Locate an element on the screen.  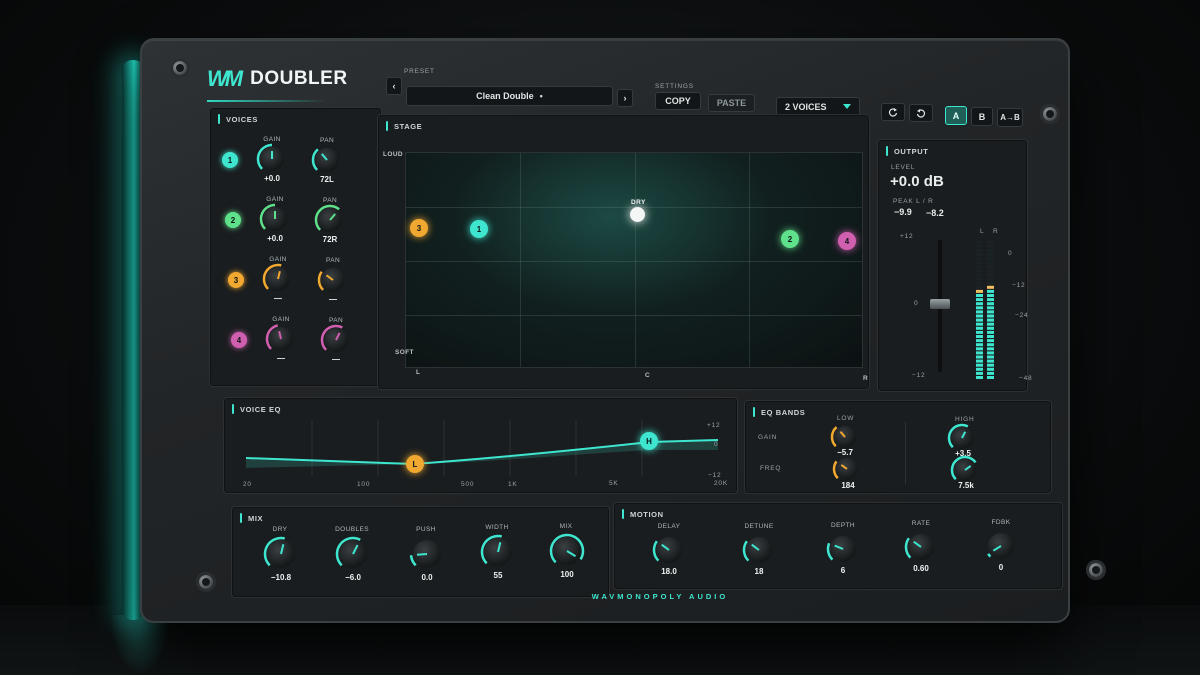
stage-dry-handle is located at coordinates (637, 214).